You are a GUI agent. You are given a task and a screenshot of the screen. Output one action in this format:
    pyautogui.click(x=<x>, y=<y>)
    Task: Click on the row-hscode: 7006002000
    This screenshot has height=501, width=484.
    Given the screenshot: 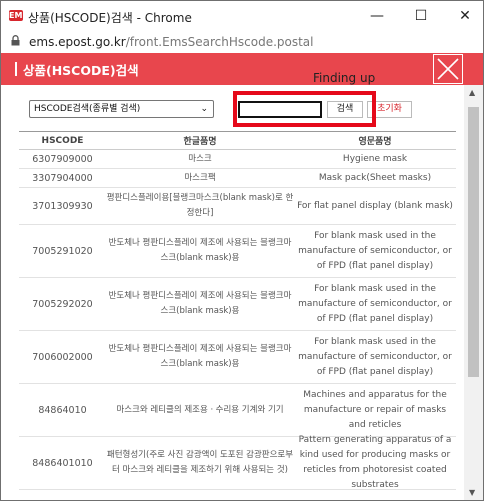 What is the action you would take?
    pyautogui.click(x=62, y=357)
    